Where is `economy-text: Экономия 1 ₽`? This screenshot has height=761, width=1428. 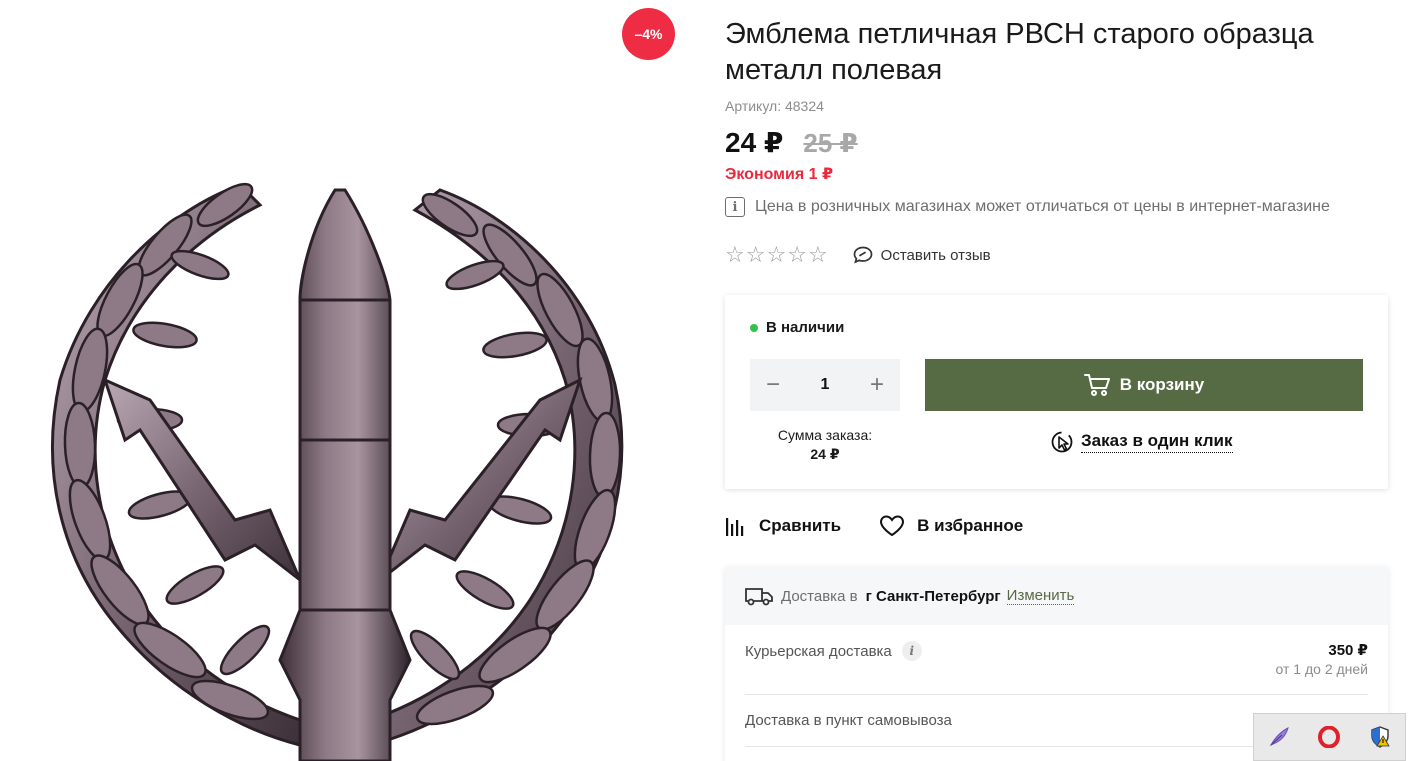
economy-text: Экономия 1 ₽ is located at coordinates (779, 174).